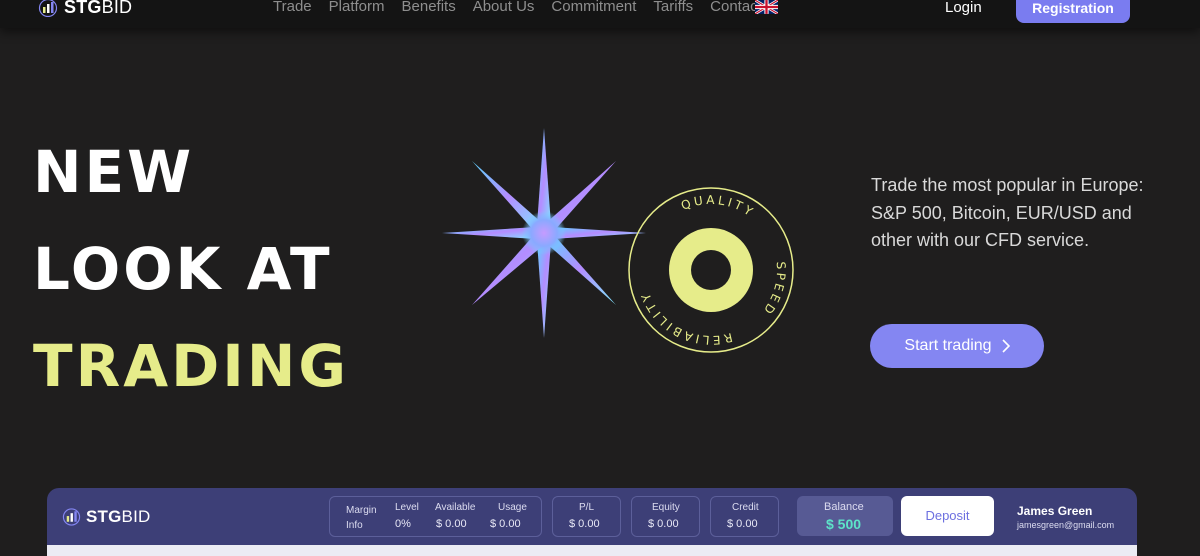 Image resolution: width=1200 pixels, height=556 pixels. What do you see at coordinates (118, 516) in the screenshot?
I see `panel-brand-name: STGBID` at bounding box center [118, 516].